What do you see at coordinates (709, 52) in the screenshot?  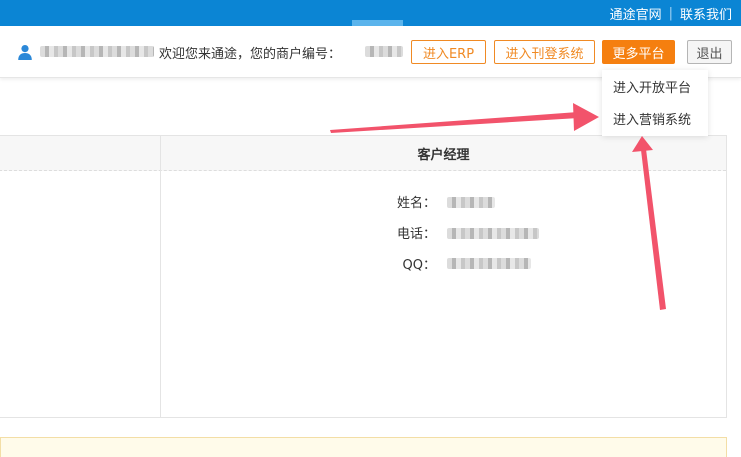 I see `logout-button: 退出` at bounding box center [709, 52].